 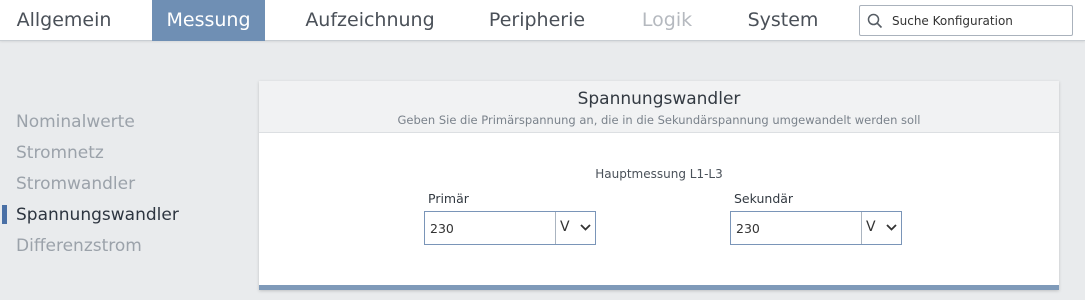 What do you see at coordinates (75, 184) in the screenshot?
I see `sidebar-item-stromwandler: Stromwandler` at bounding box center [75, 184].